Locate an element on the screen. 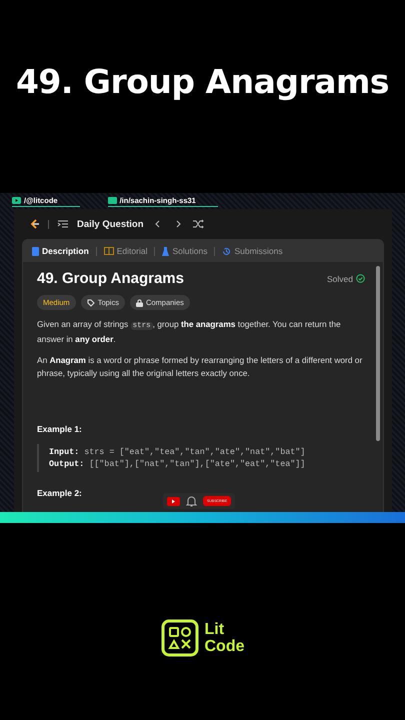 The image size is (405, 720). check-circle-icon is located at coordinates (360, 278).